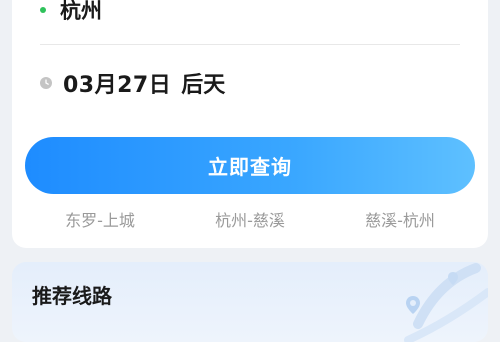 This screenshot has height=342, width=500. I want to click on date-selector: 03月27日 后天, so click(132, 83).